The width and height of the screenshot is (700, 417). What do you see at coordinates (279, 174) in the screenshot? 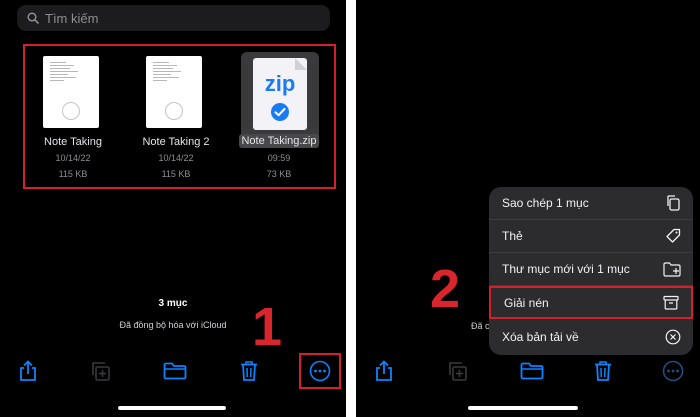
I see `file-size: 73 KB` at bounding box center [279, 174].